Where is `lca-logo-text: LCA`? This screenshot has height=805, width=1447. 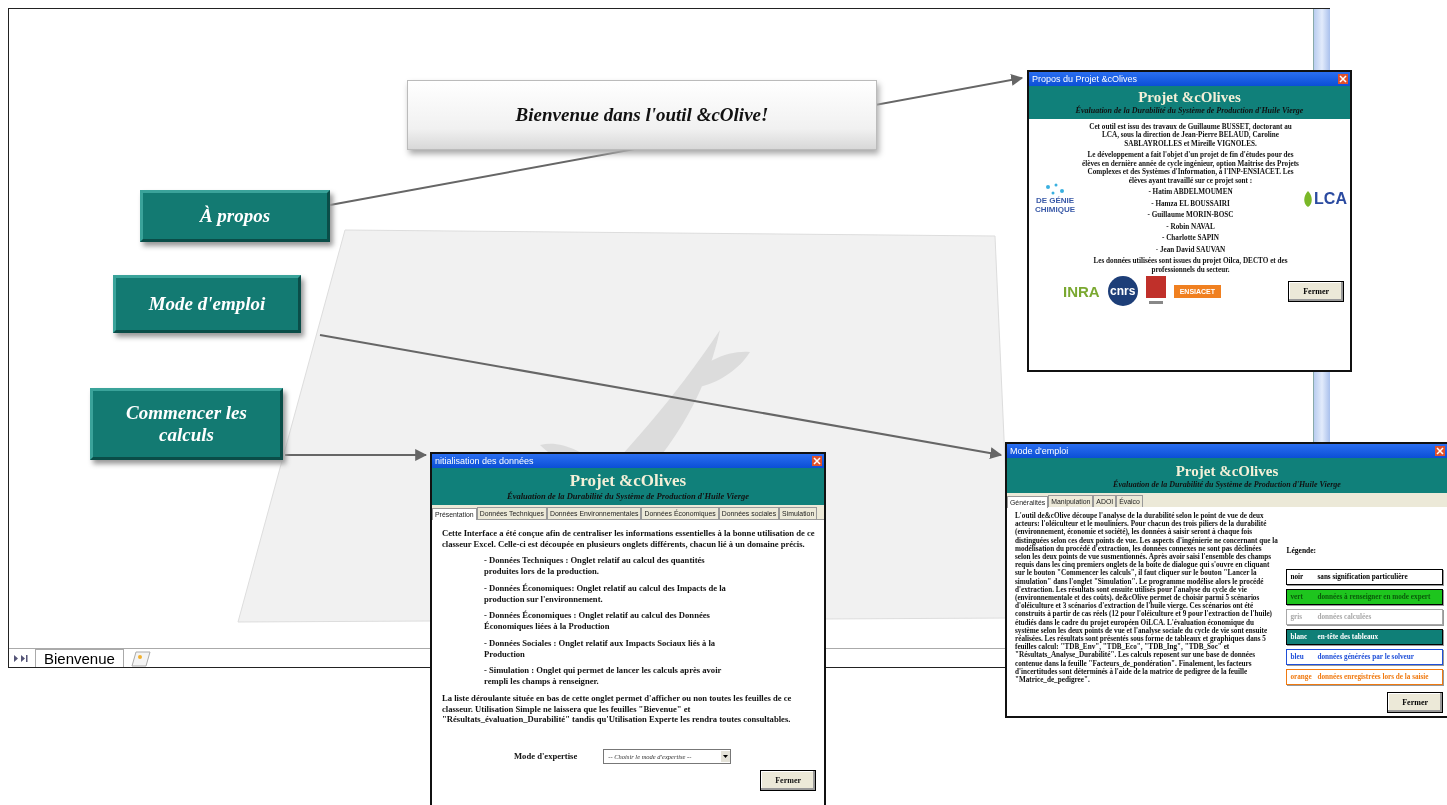 lca-logo-text: LCA is located at coordinates (1330, 198).